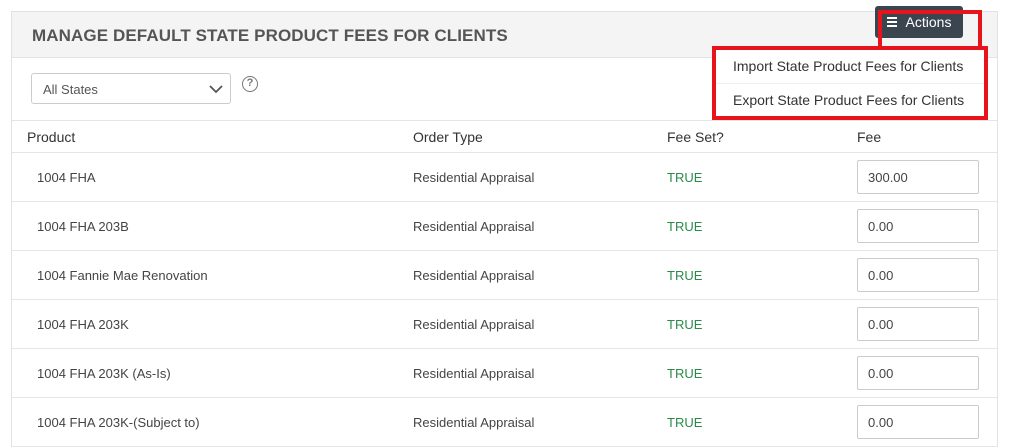  I want to click on help-icon: ?, so click(250, 84).